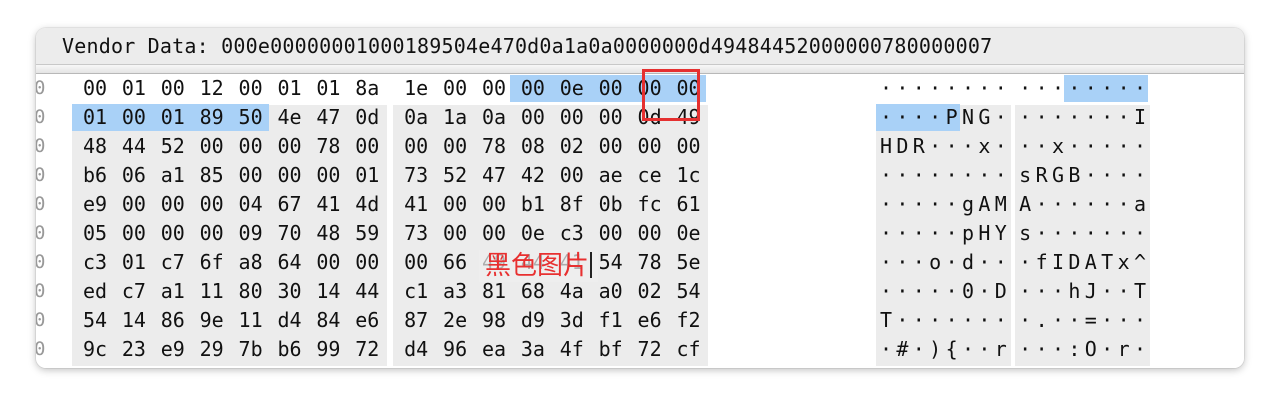 This screenshot has height=402, width=1280. I want to click on hex-byte: 8a, so click(367, 88).